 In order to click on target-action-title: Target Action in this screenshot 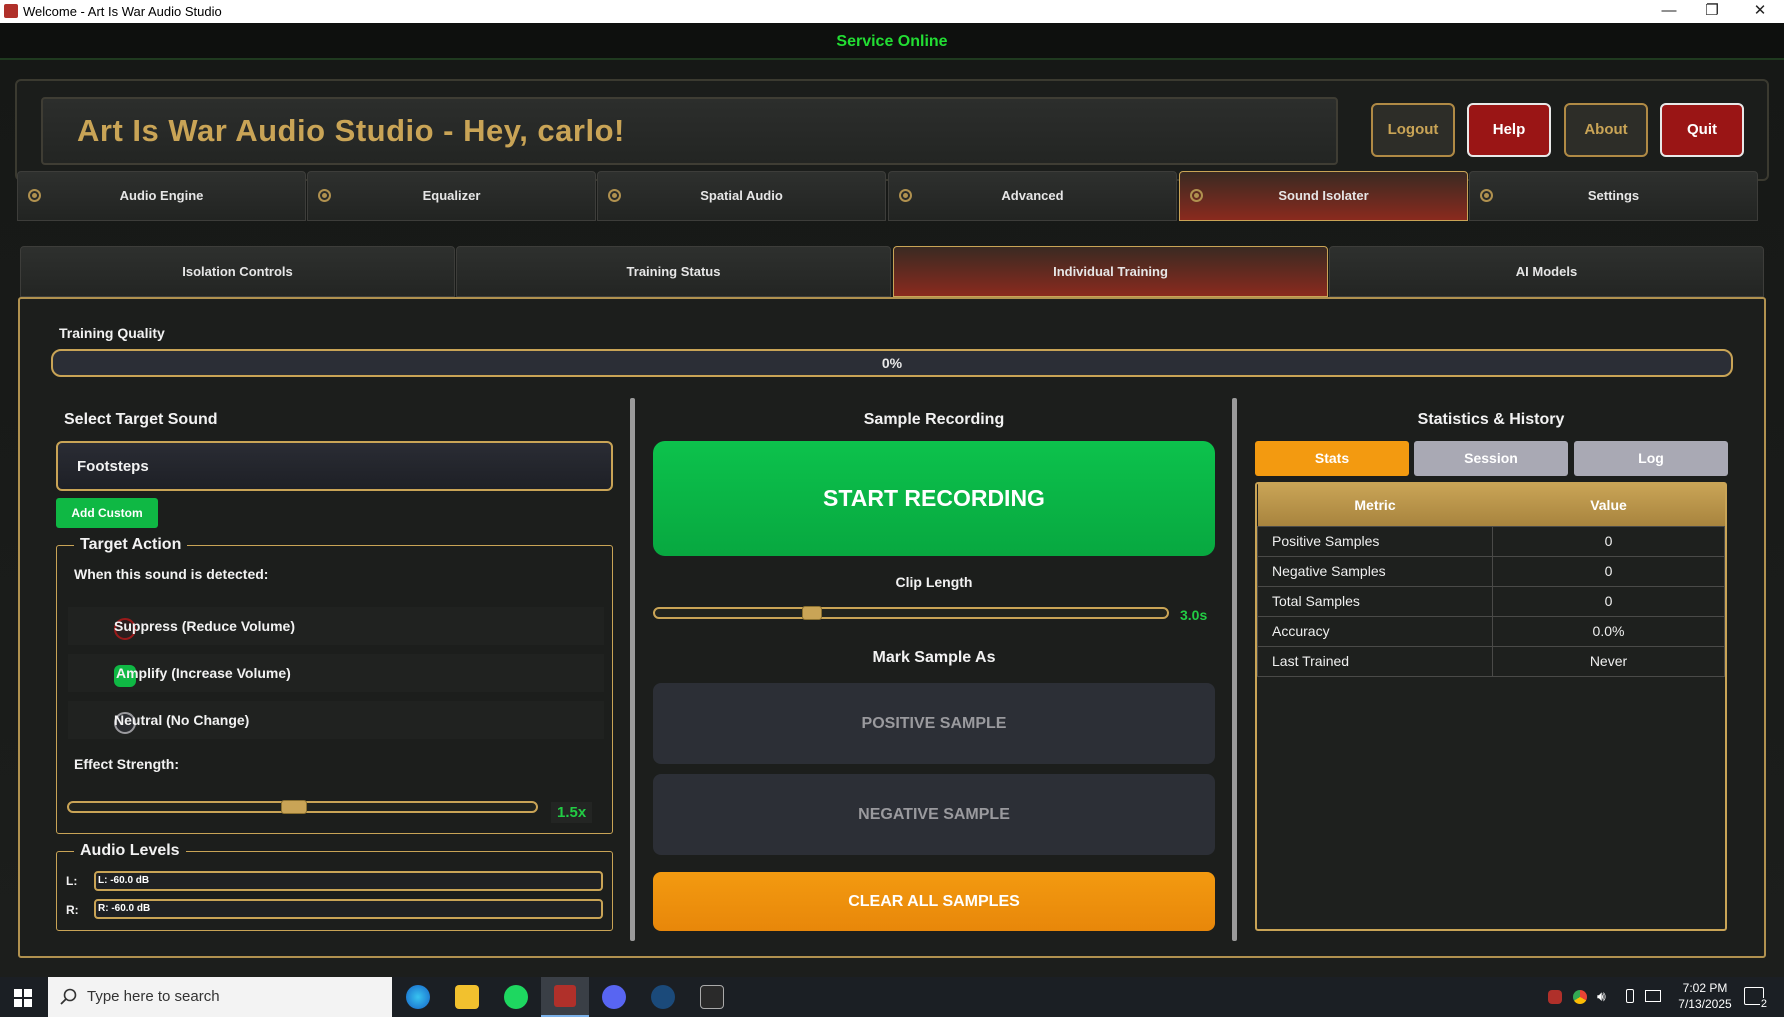, I will do `click(131, 545)`.